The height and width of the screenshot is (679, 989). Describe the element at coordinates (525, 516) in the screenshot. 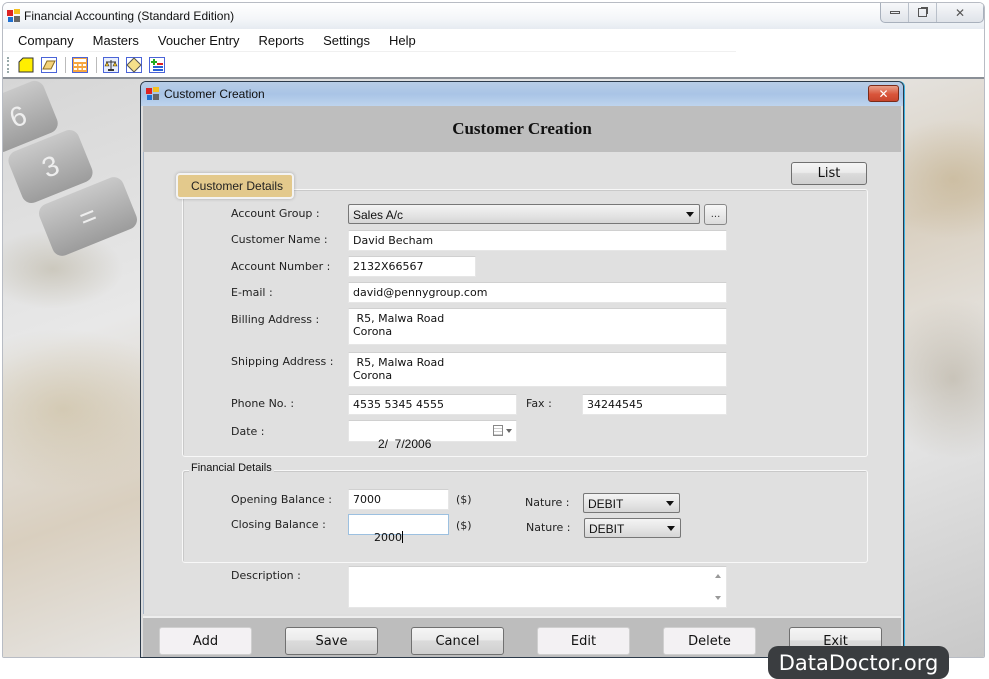

I see `financial-details-group` at that location.